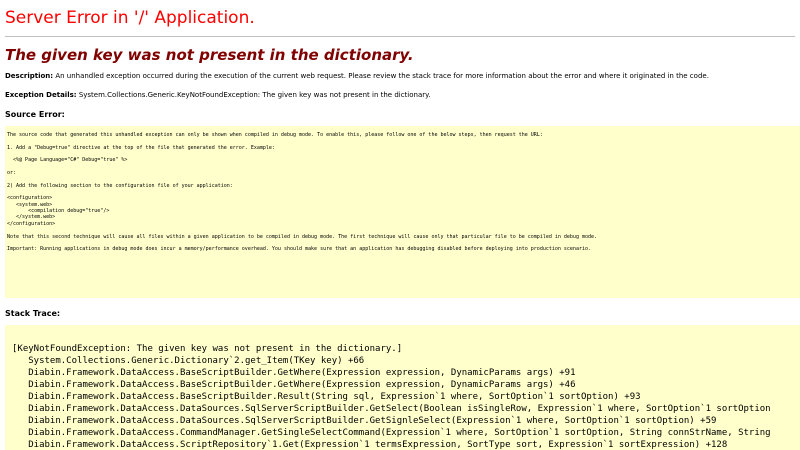 The width and height of the screenshot is (800, 450). I want to click on source-error-line: <compilation debug="true"/>, so click(58, 211).